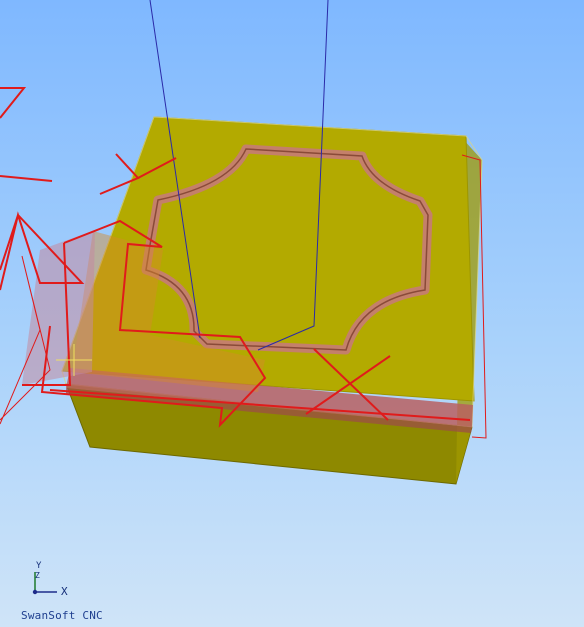 The width and height of the screenshot is (584, 627). What do you see at coordinates (64, 591) in the screenshot?
I see `axis-x-label: X` at bounding box center [64, 591].